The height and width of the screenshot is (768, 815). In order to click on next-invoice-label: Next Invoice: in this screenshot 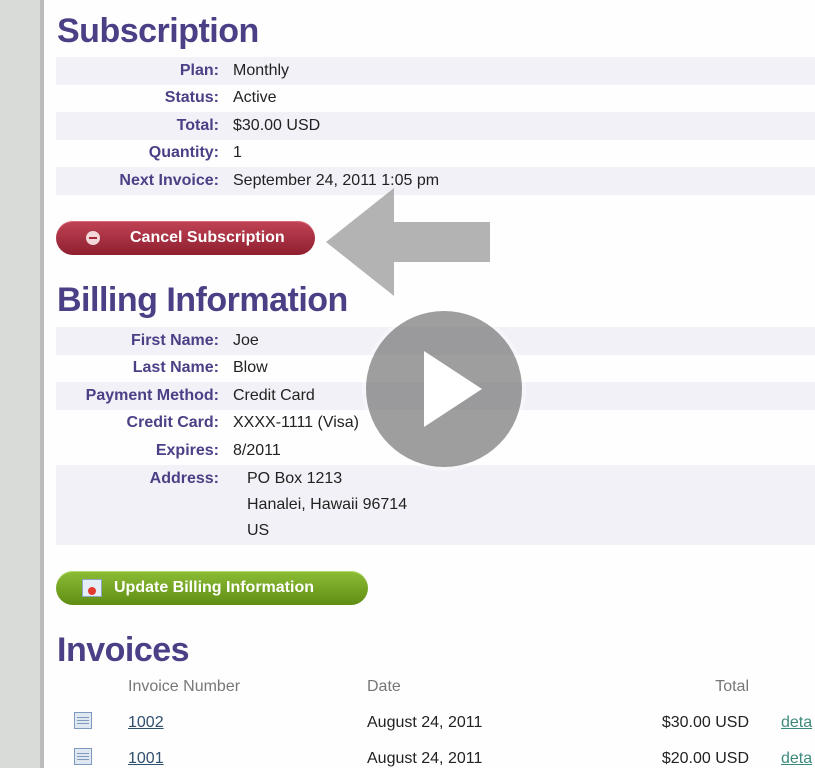, I will do `click(169, 180)`.